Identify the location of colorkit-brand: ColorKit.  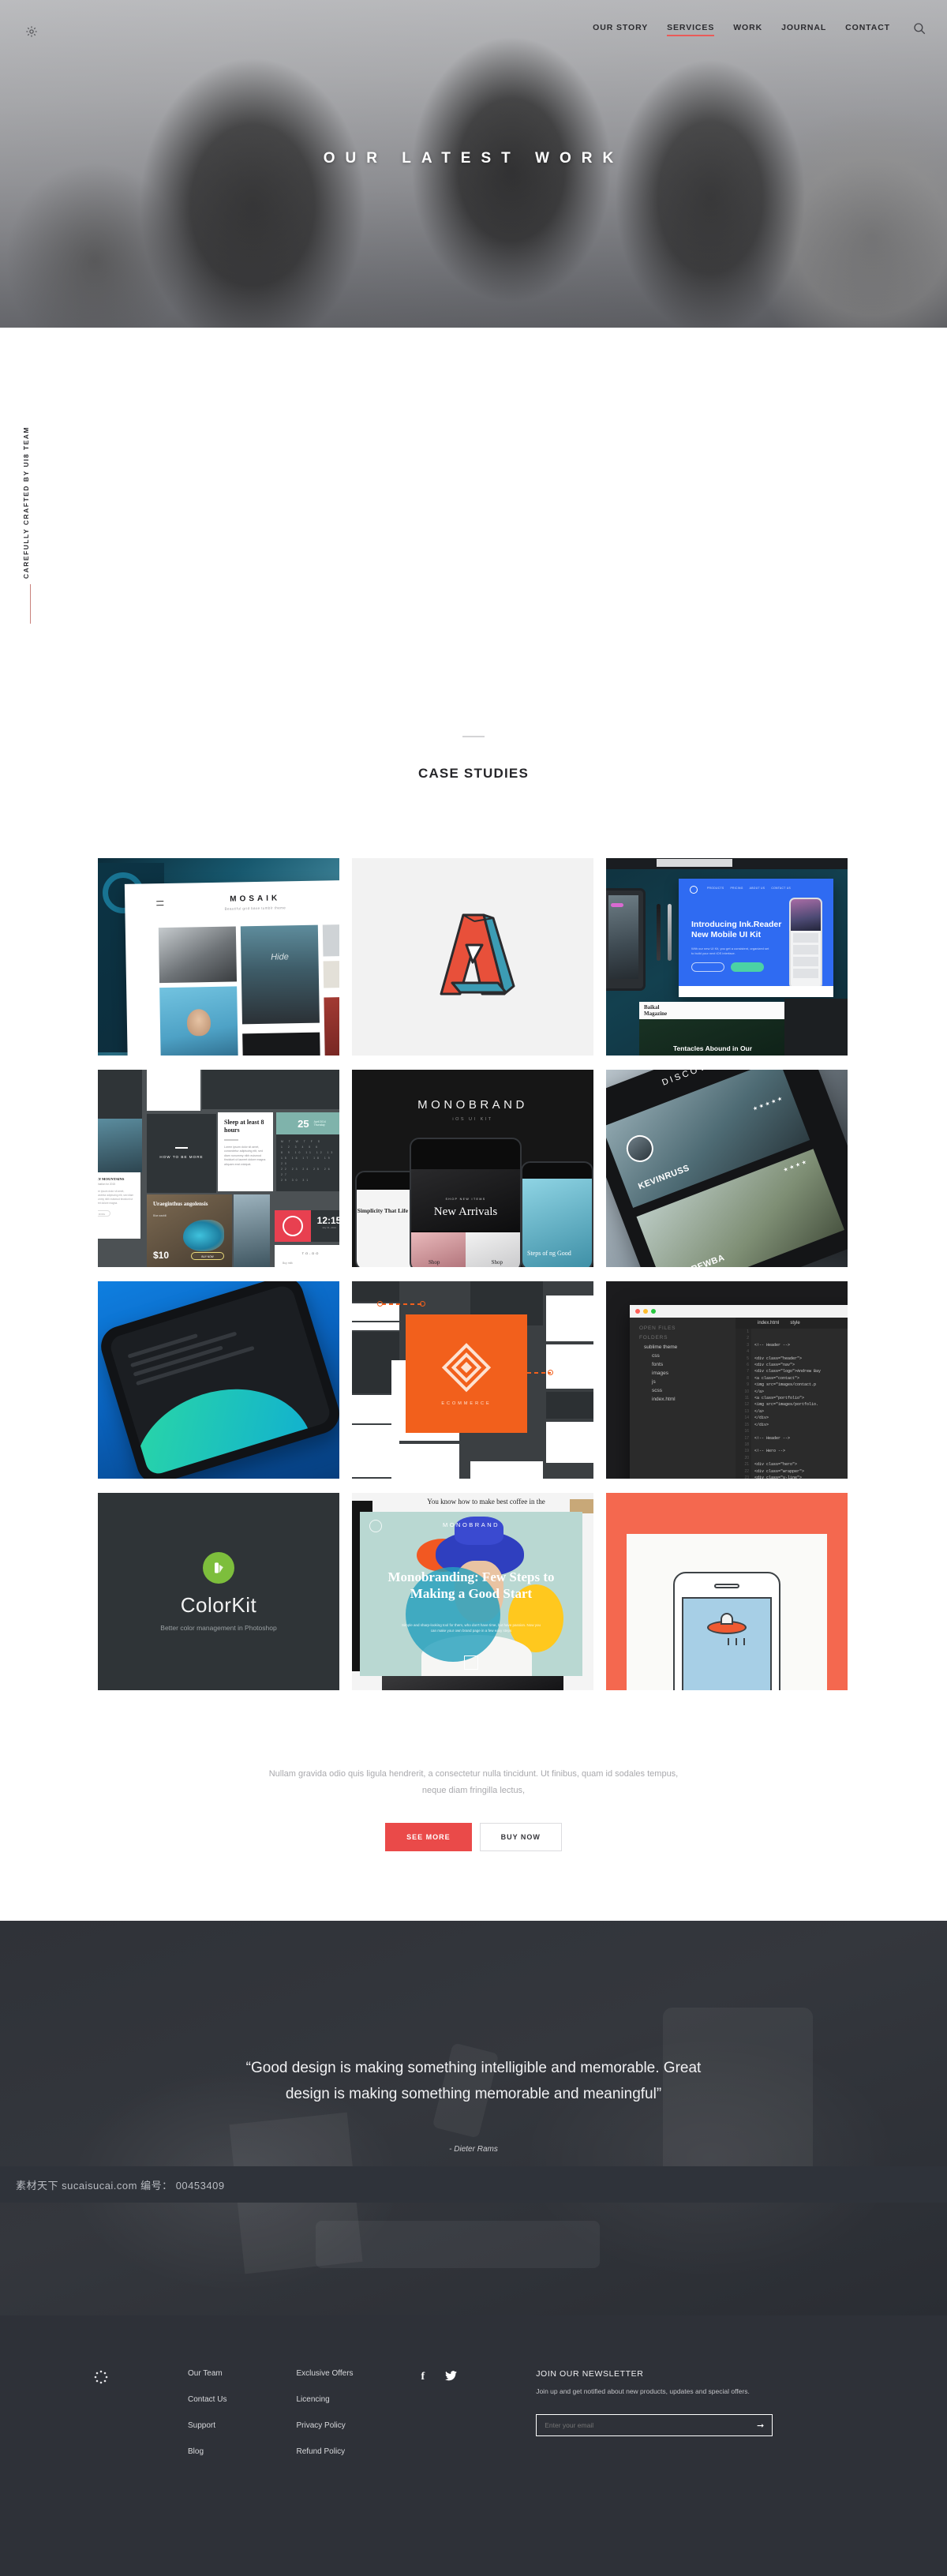
(218, 1604).